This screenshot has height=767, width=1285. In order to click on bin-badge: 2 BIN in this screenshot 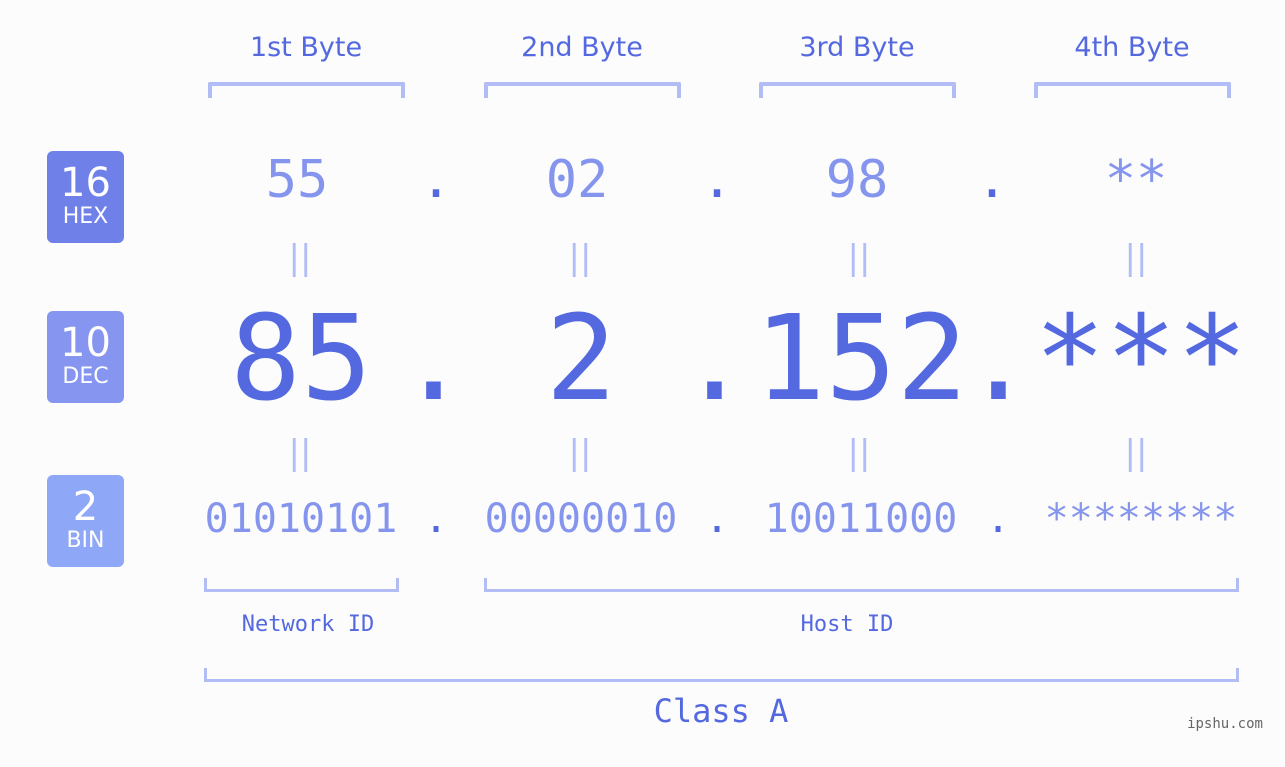, I will do `click(85, 521)`.